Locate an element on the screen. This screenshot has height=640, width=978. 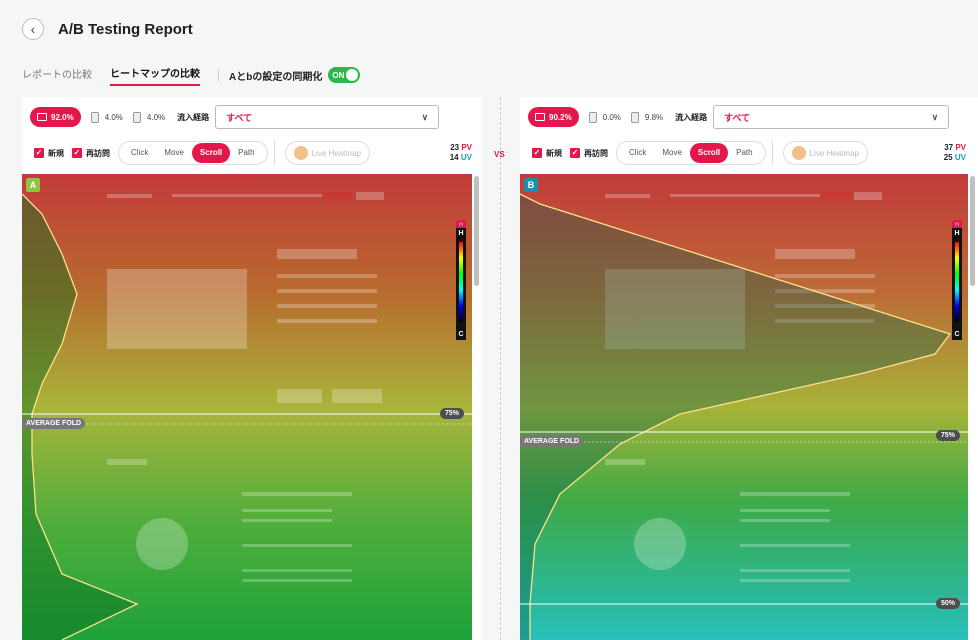
panel-divider is located at coordinates (500, 368).